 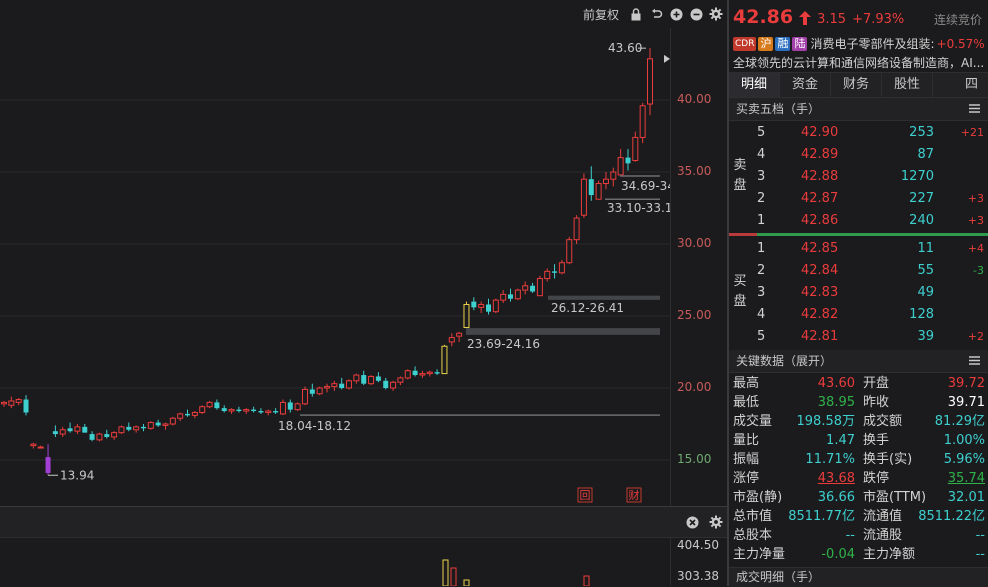 What do you see at coordinates (872, 43) in the screenshot?
I see `sector-name: 消费电子零部件及组装:` at bounding box center [872, 43].